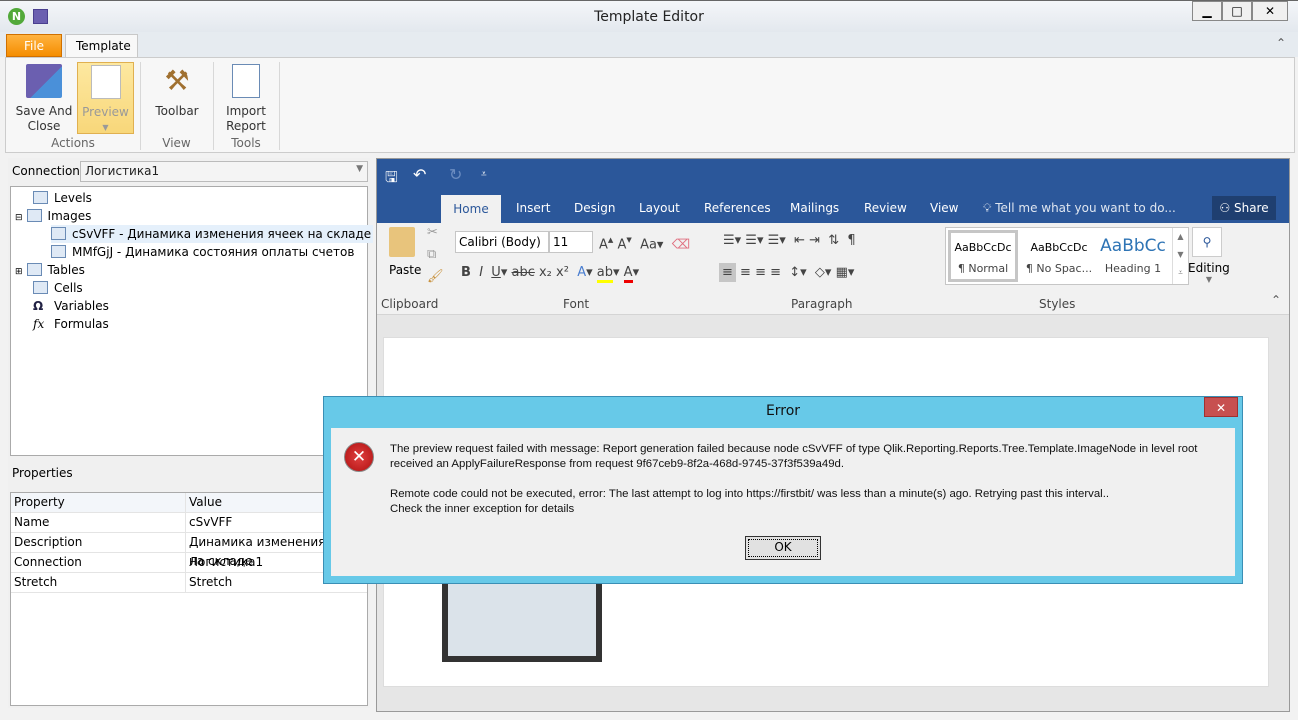 The height and width of the screenshot is (720, 1298). What do you see at coordinates (58, 288) in the screenshot?
I see `tree-item-cells: Cells` at bounding box center [58, 288].